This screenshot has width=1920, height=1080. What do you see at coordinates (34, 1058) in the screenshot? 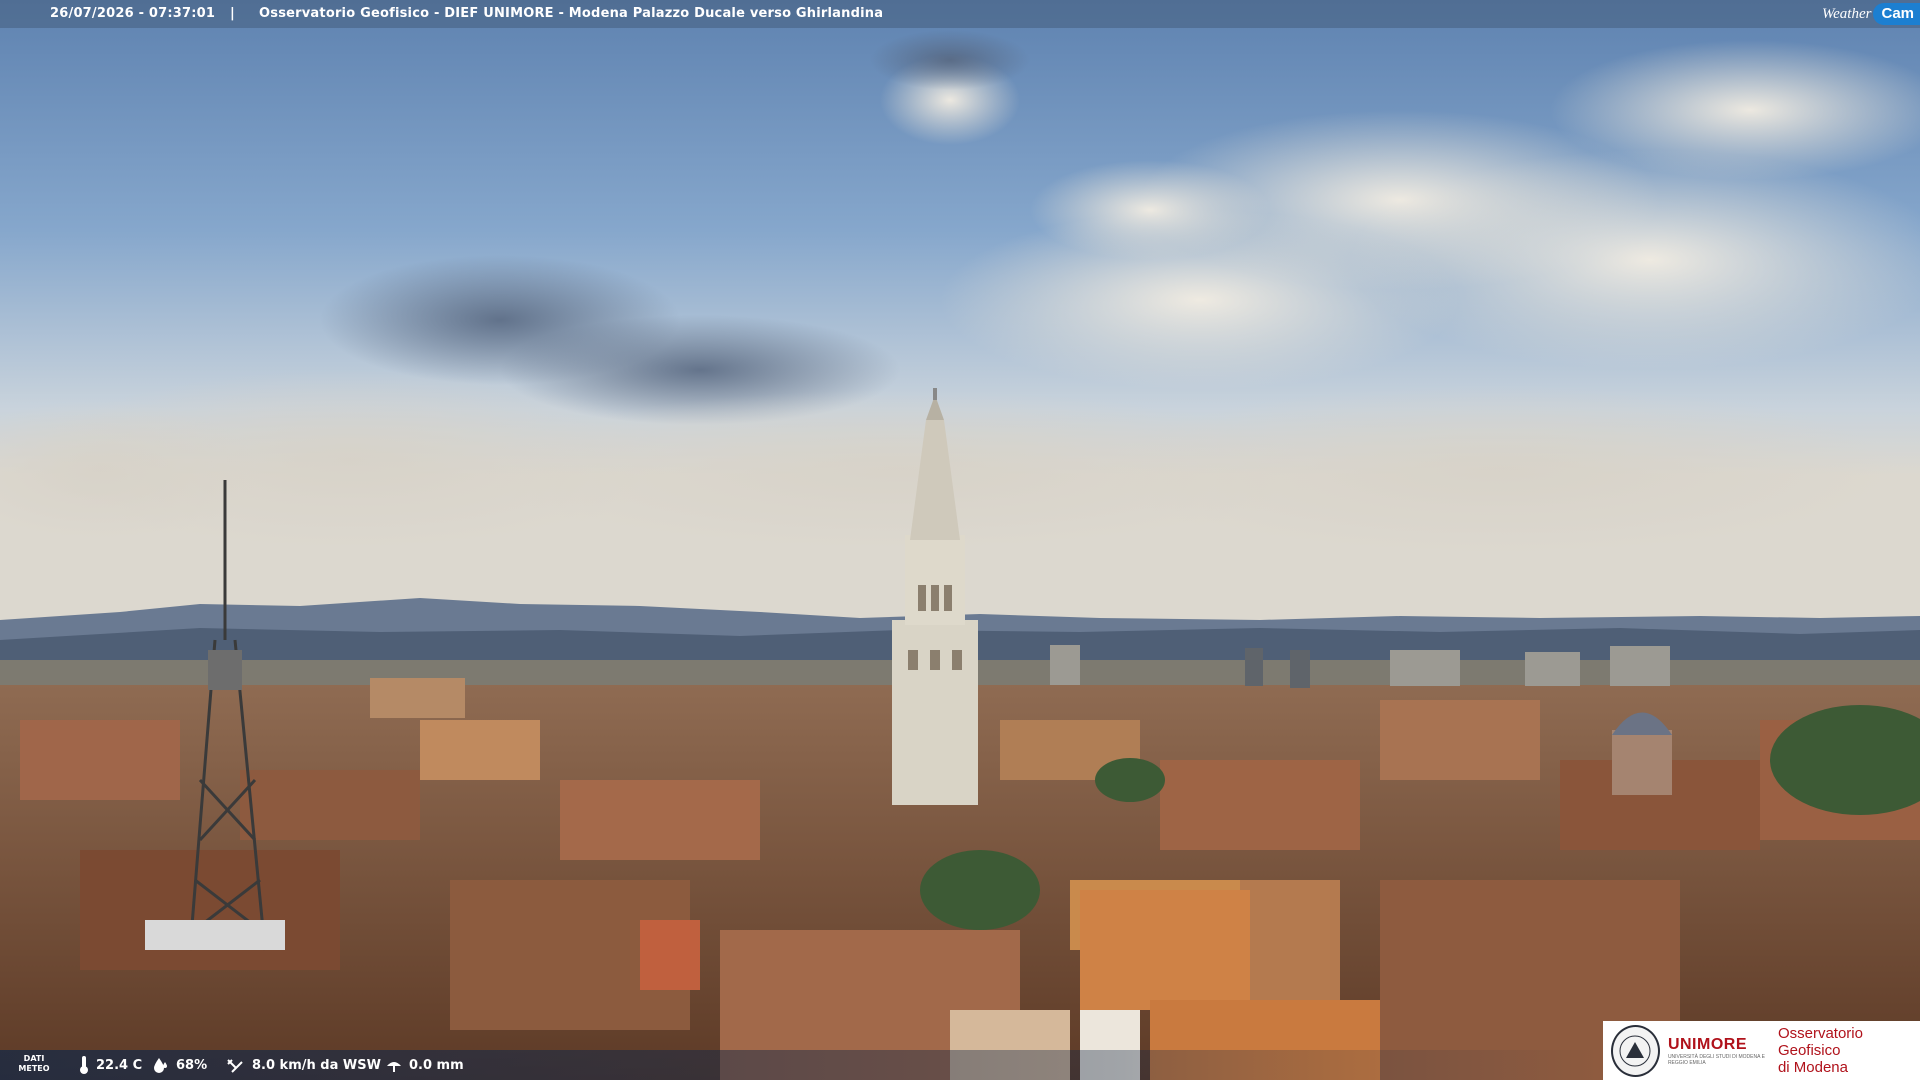
I see `weather-label-line1: DATI` at bounding box center [34, 1058].